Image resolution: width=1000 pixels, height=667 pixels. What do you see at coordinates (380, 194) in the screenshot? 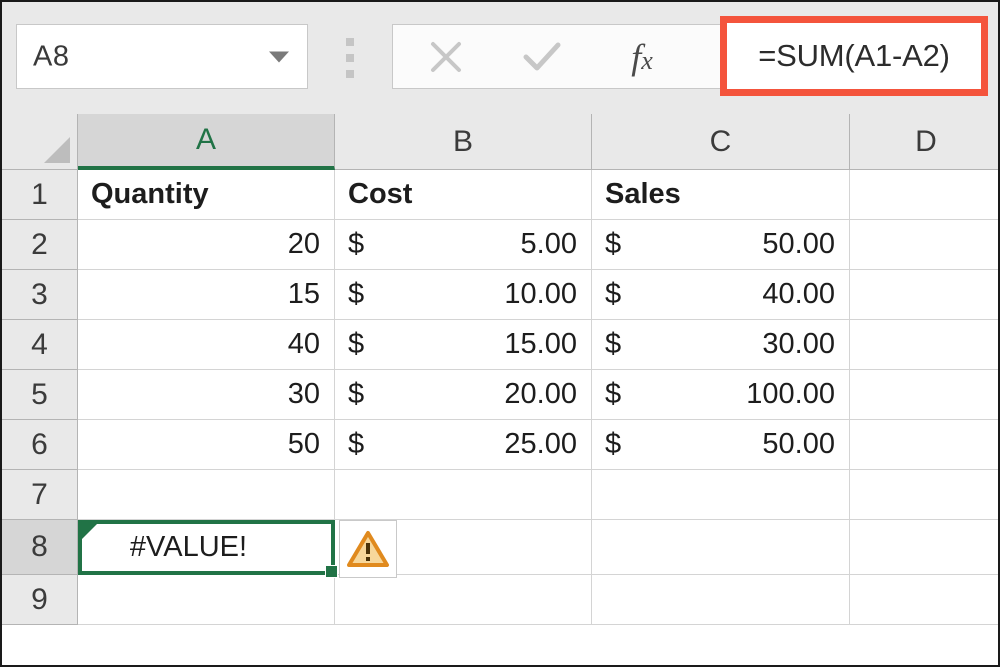
I see `cell-value: Cost` at bounding box center [380, 194].